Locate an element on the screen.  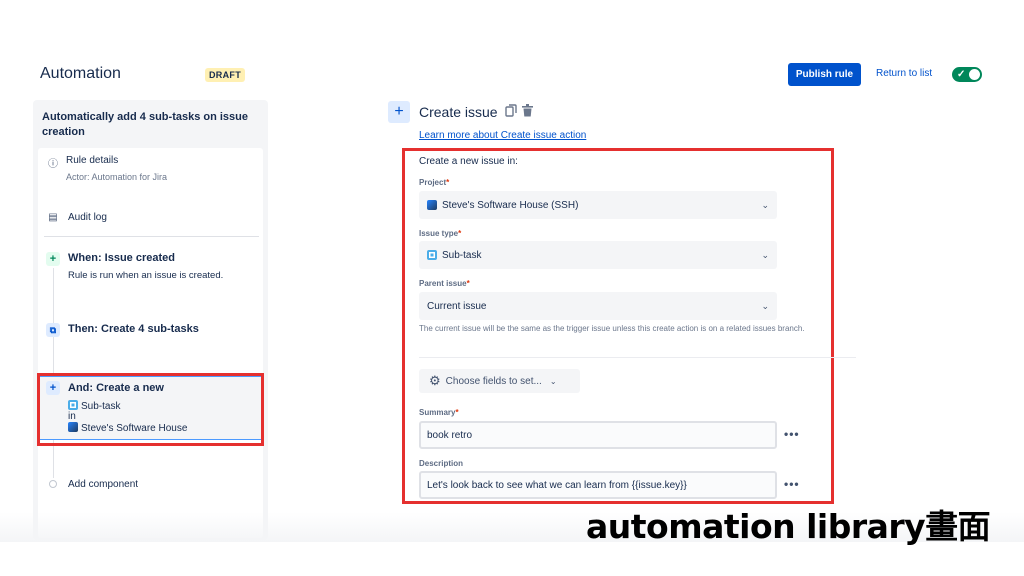
add-component-link: Add component is located at coordinates (103, 484).